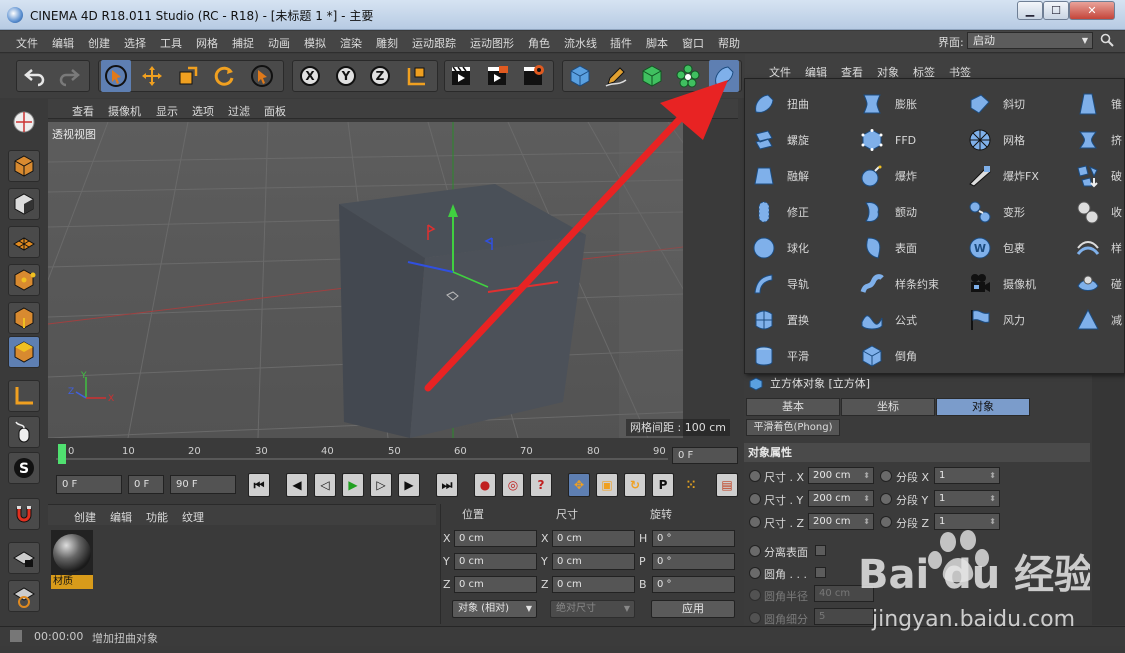 The height and width of the screenshot is (653, 1125). I want to click on deformer-camera: 摄像机, so click(1001, 284).